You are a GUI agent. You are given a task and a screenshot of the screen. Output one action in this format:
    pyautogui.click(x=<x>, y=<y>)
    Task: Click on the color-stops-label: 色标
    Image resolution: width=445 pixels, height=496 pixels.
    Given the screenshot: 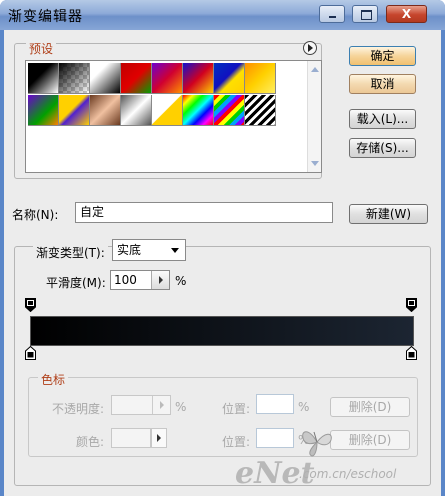 What is the action you would take?
    pyautogui.click(x=53, y=379)
    